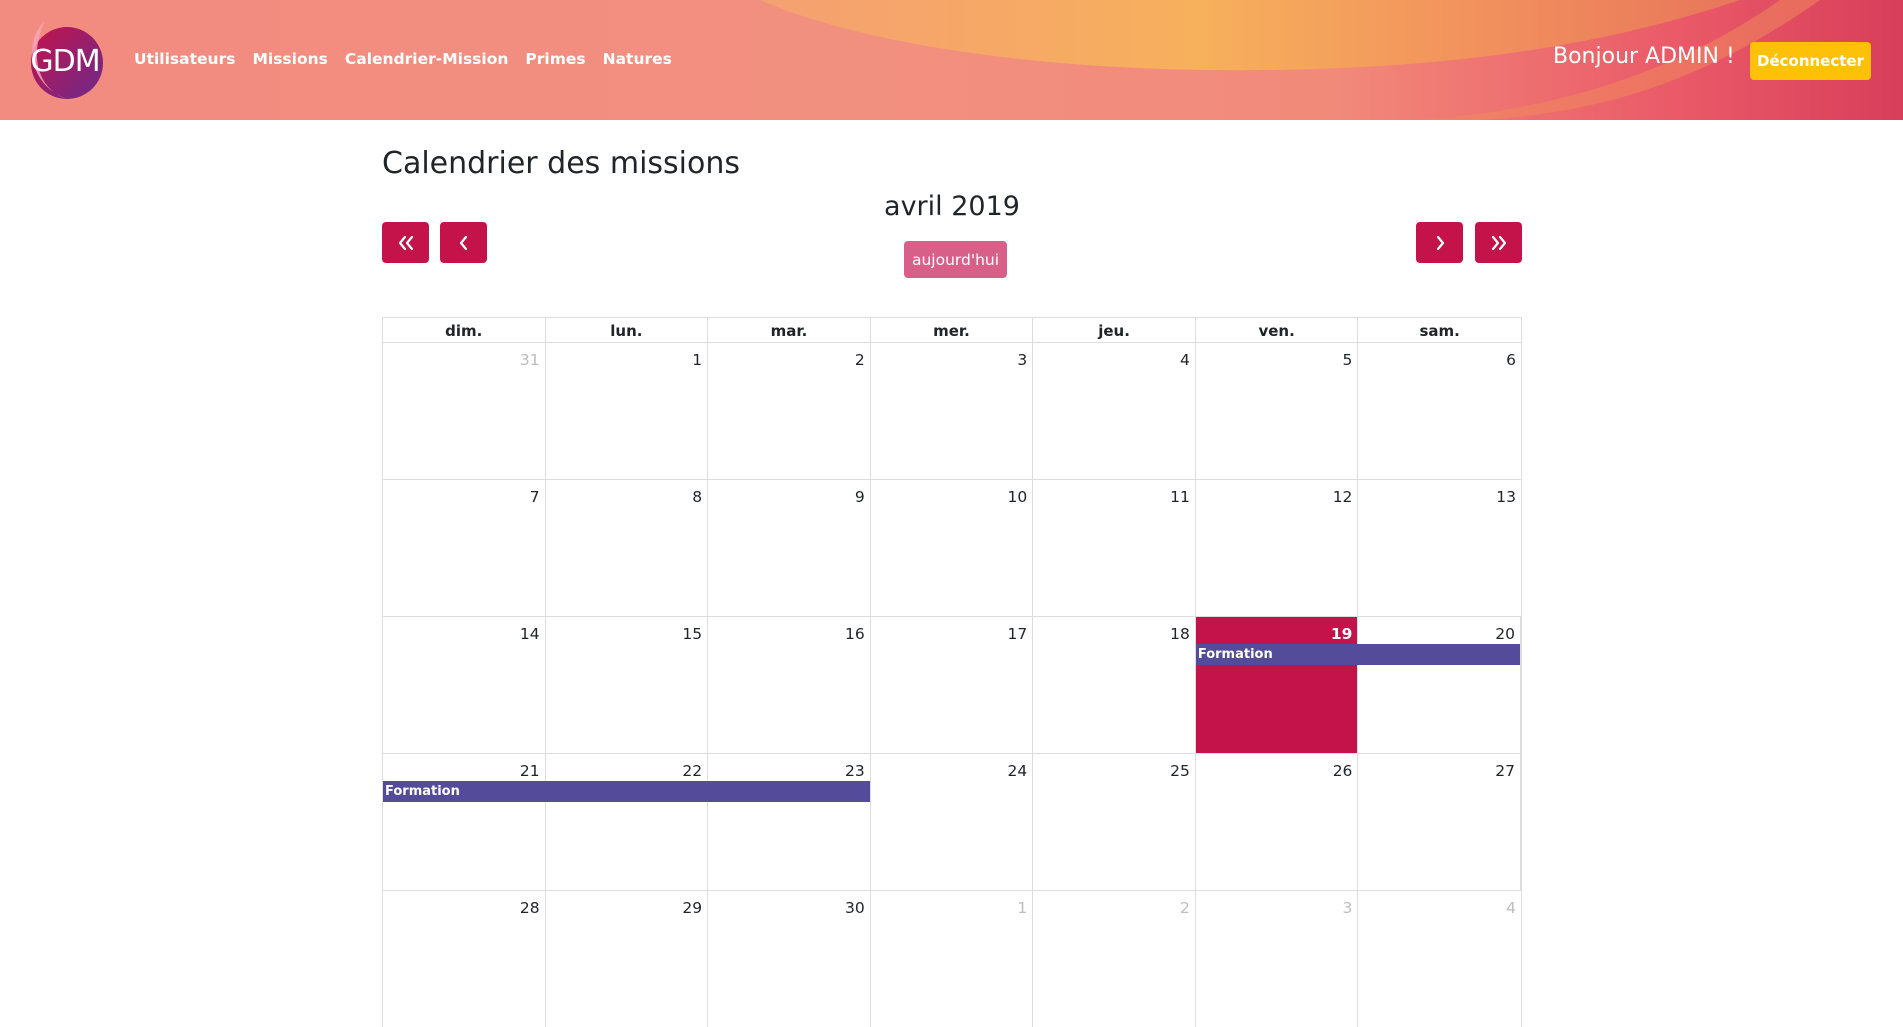 The image size is (1903, 1027). Describe the element at coordinates (697, 497) in the screenshot. I see `day-number: 8` at that location.